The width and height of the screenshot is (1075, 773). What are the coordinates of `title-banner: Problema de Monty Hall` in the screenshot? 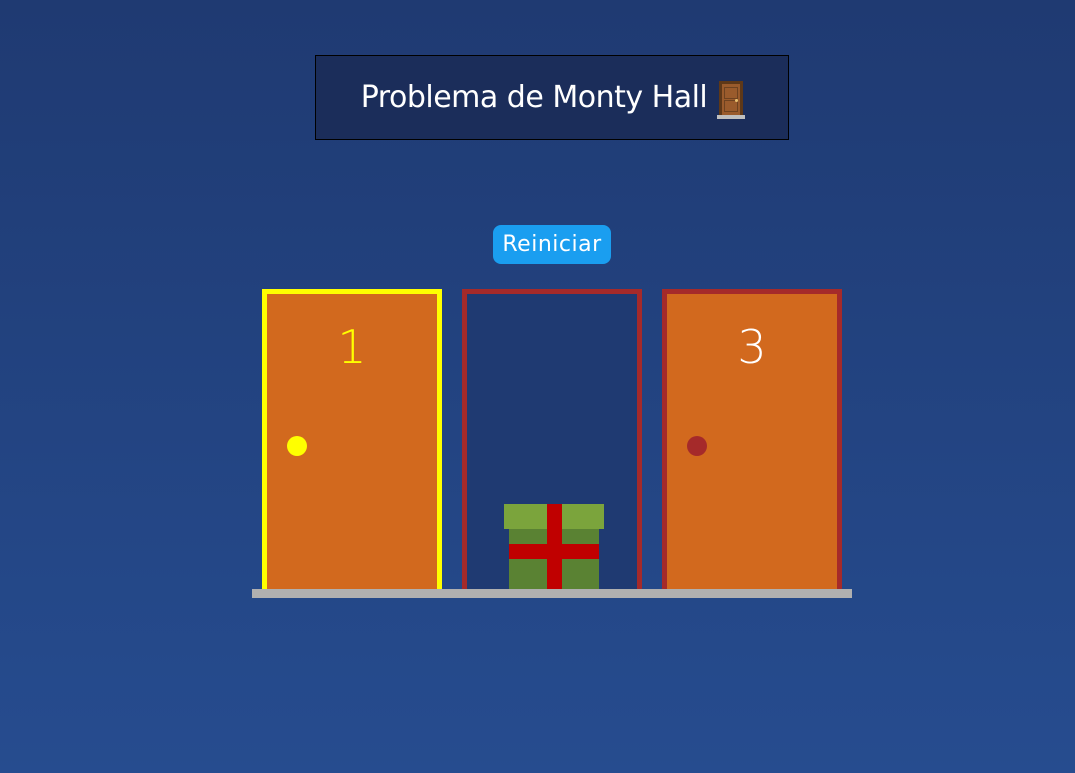 It's located at (552, 97).